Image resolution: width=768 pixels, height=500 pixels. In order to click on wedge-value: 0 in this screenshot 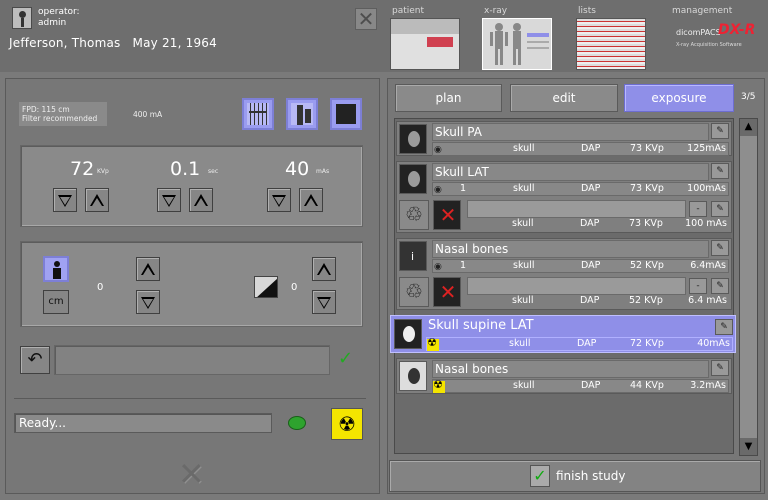, I will do `click(294, 287)`.